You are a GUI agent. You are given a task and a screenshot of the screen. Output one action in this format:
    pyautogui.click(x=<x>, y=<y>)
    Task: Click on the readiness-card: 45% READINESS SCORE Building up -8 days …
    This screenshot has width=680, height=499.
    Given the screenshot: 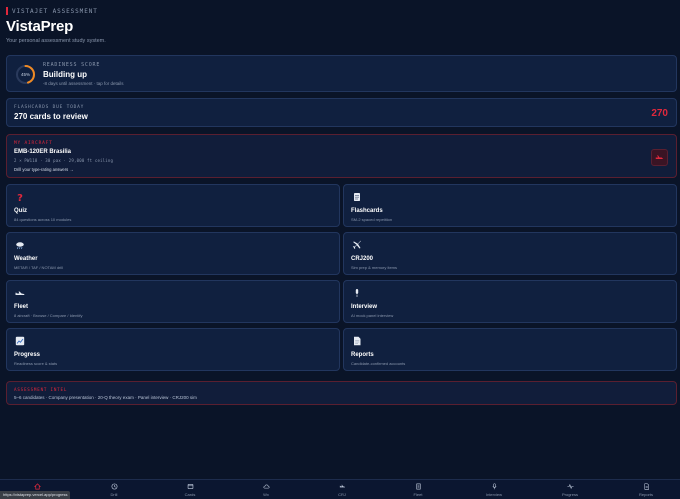 What is the action you would take?
    pyautogui.click(x=341, y=73)
    